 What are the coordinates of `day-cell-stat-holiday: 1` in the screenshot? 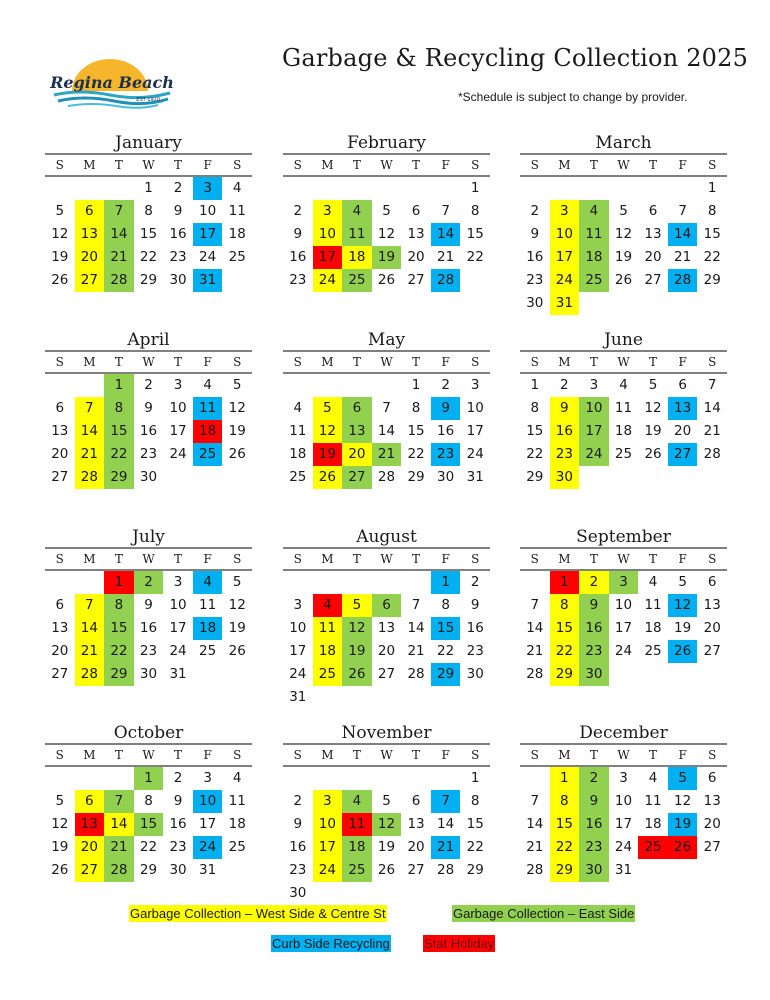 It's located at (564, 582).